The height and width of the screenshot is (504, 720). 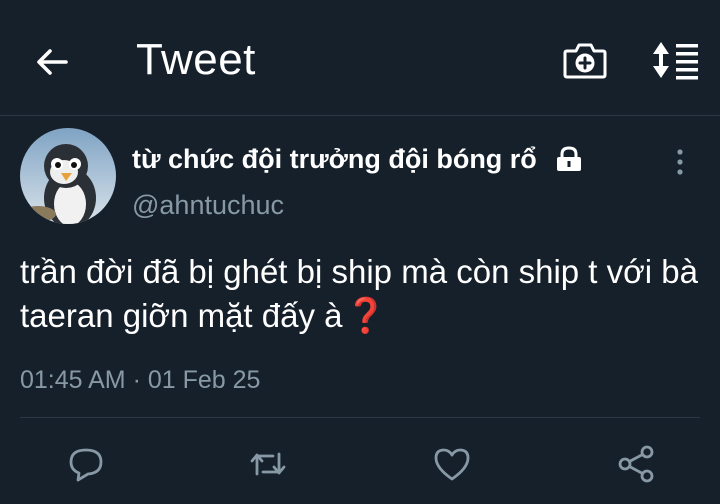 I want to click on share-button, so click(x=636, y=464).